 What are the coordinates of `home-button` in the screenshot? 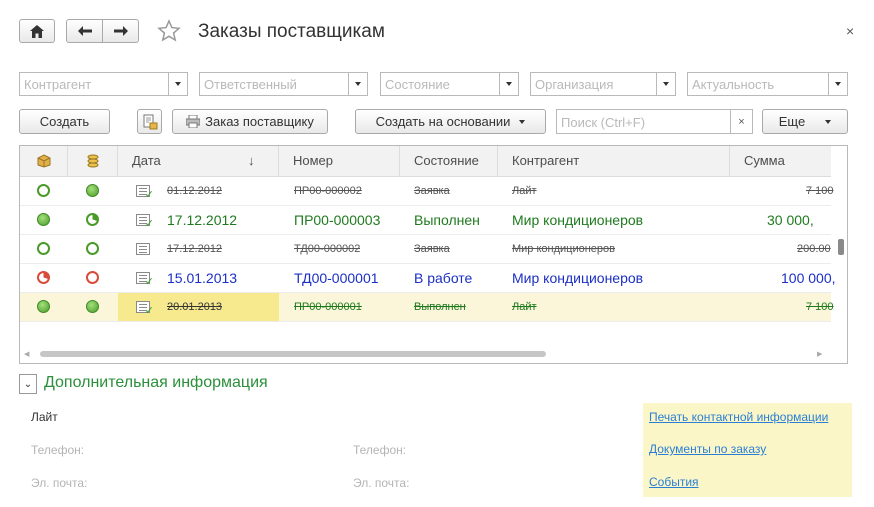 It's located at (37, 31).